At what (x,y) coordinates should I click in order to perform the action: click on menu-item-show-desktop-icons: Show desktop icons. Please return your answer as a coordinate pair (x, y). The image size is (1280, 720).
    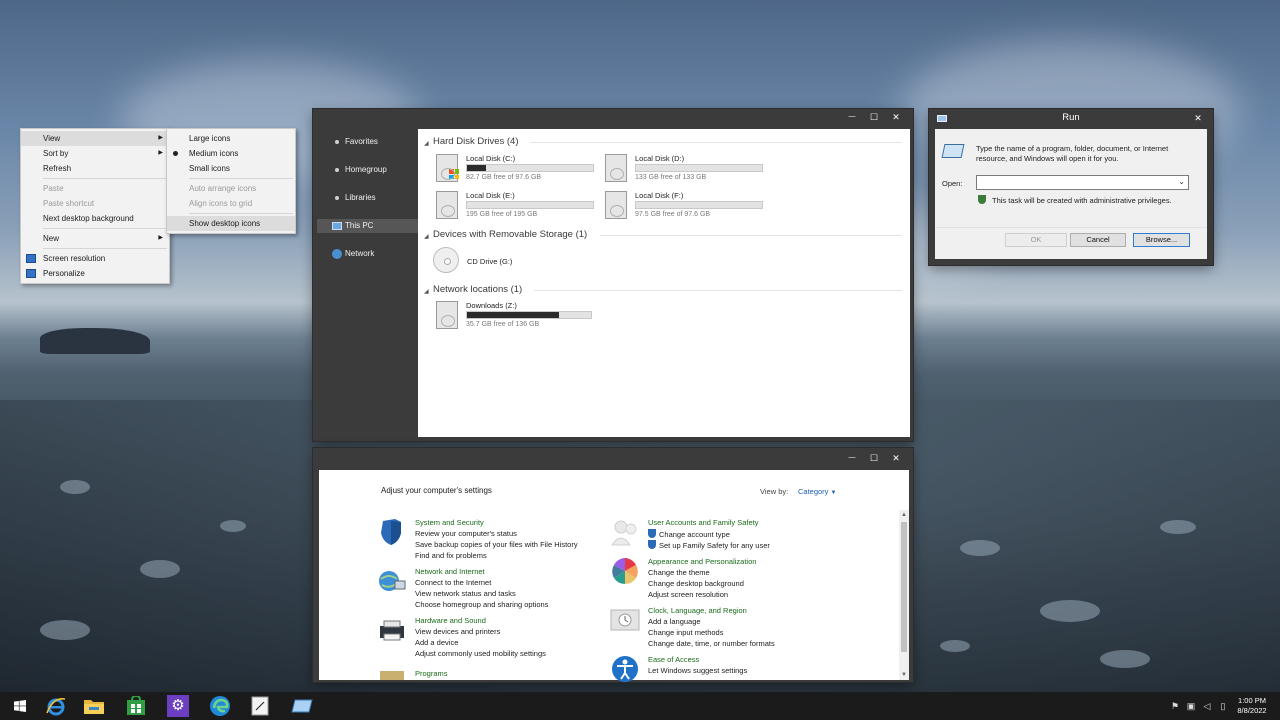
    Looking at the image, I should click on (231, 223).